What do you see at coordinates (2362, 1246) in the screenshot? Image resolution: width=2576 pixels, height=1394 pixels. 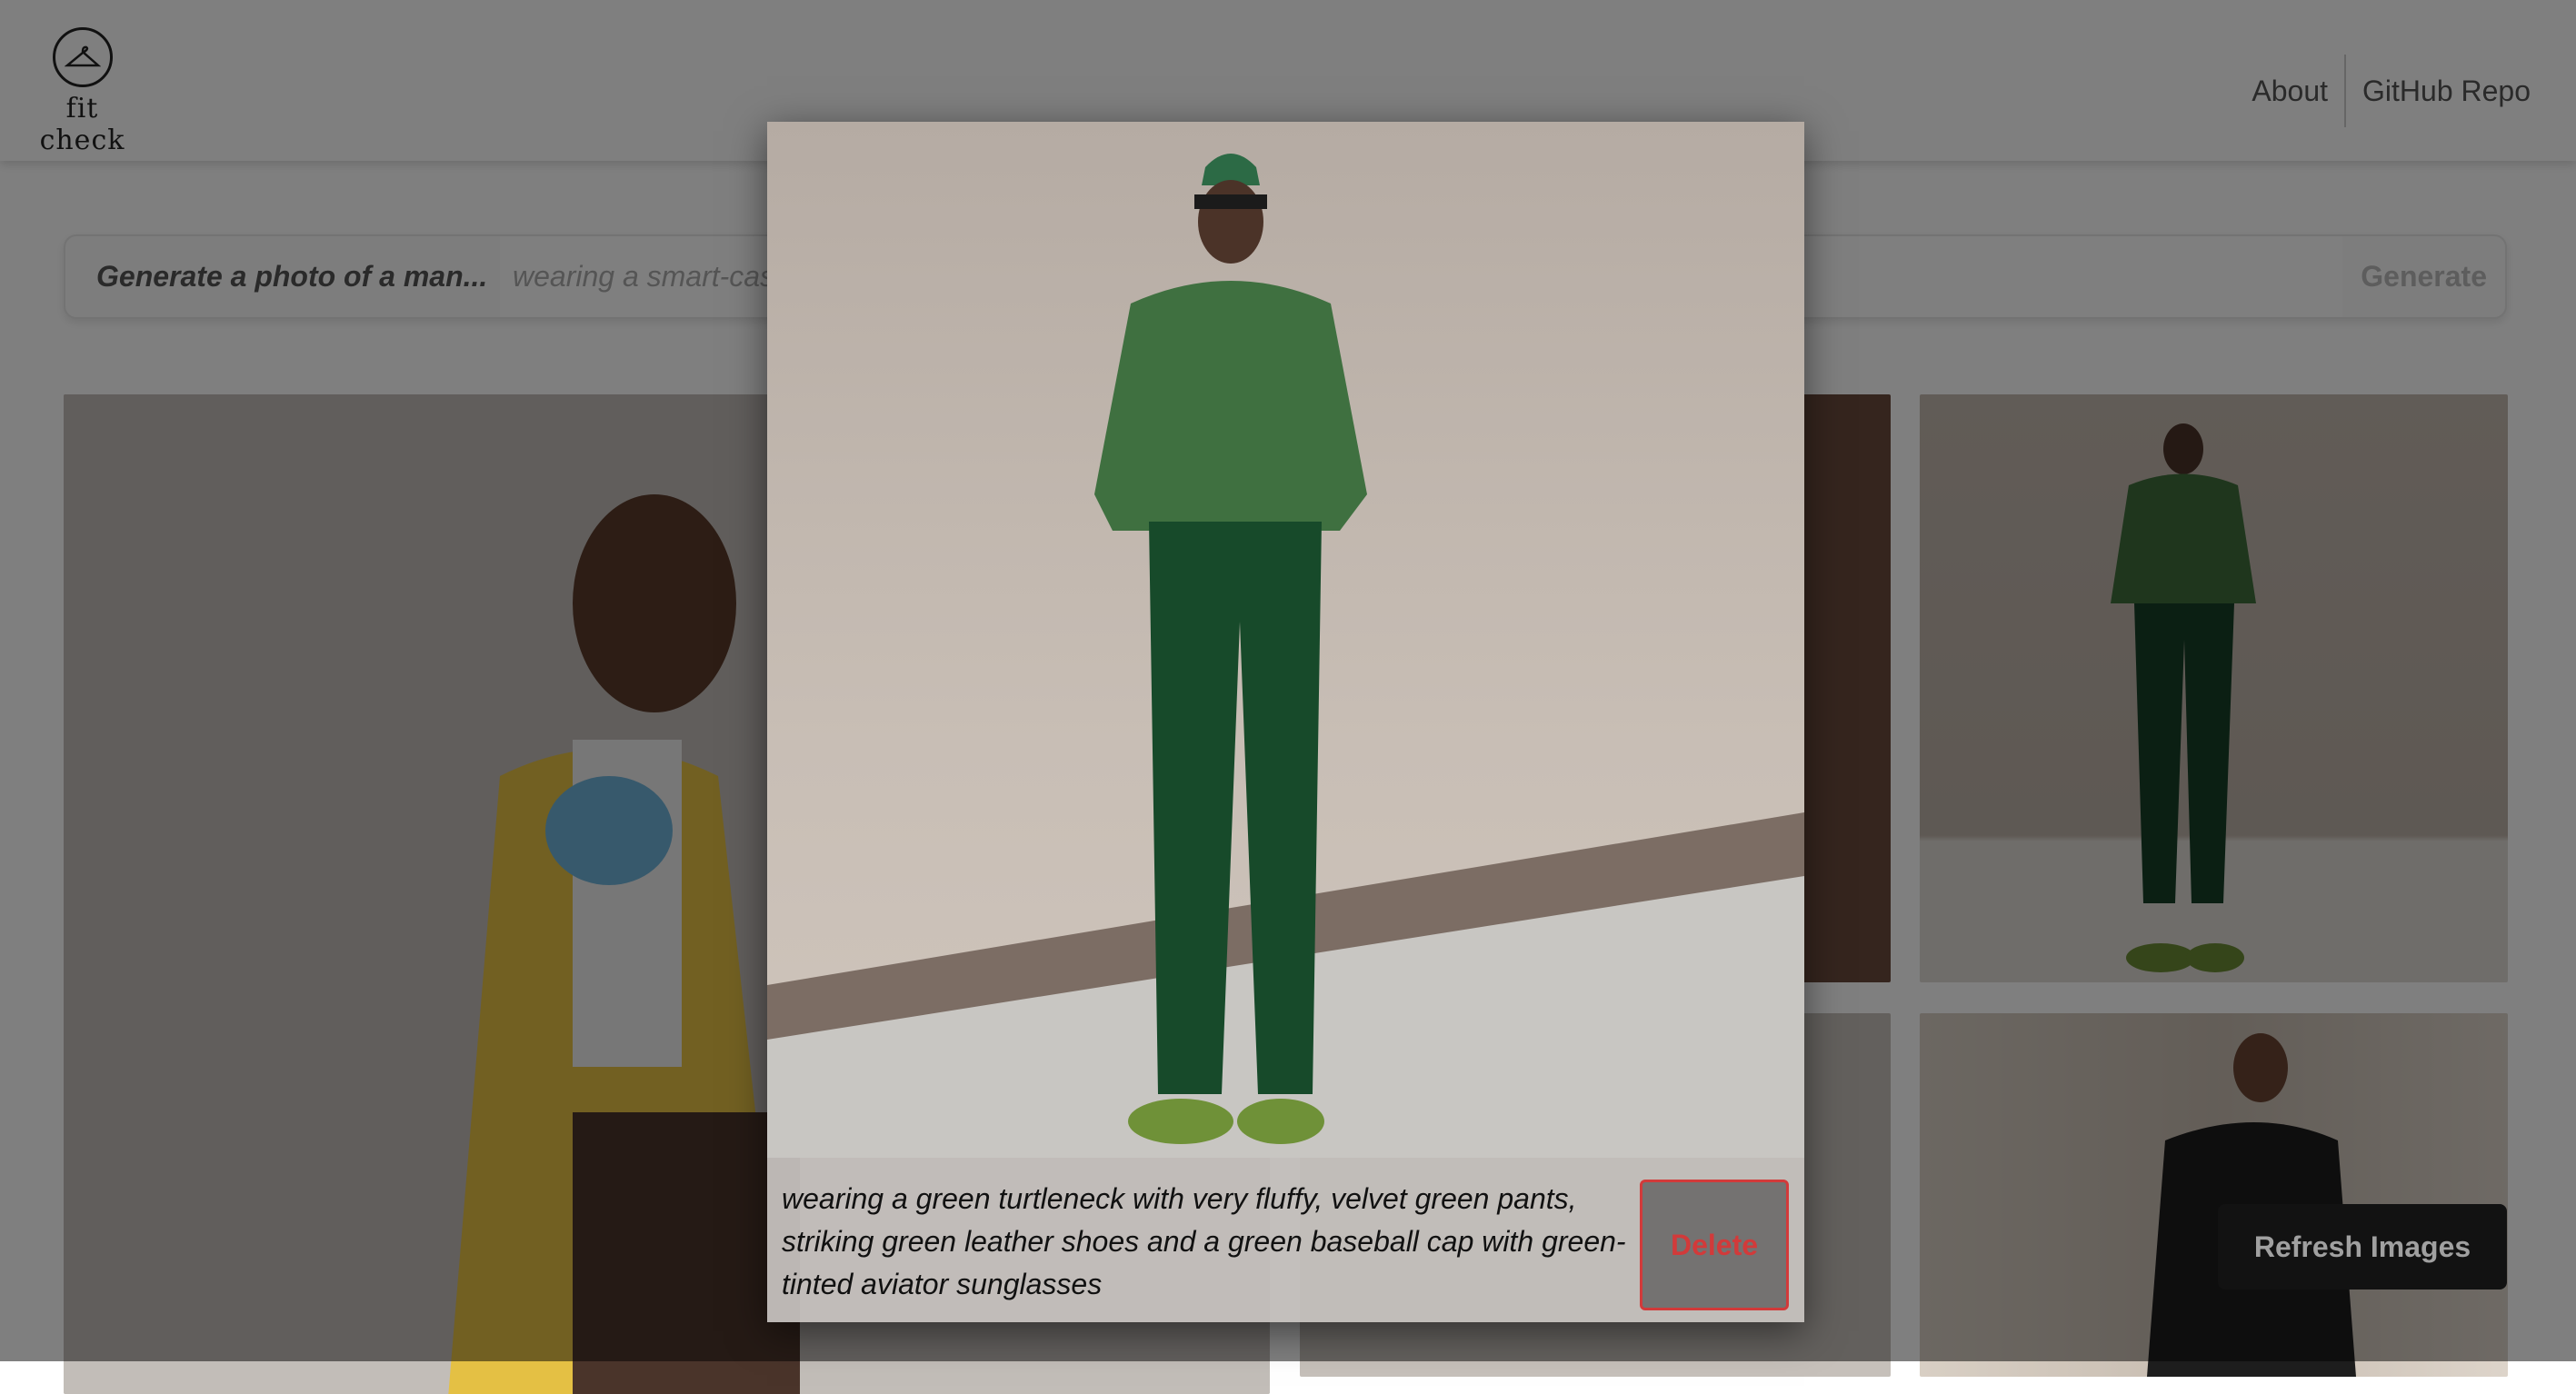 I see `refresh-images-button: Refresh Images` at bounding box center [2362, 1246].